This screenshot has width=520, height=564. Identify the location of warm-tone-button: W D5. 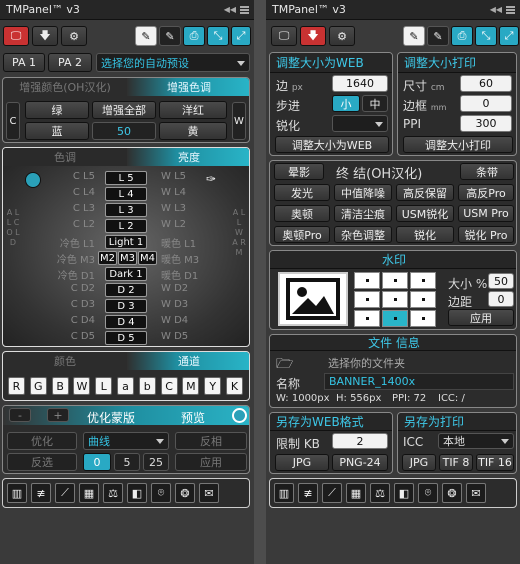
(193, 336).